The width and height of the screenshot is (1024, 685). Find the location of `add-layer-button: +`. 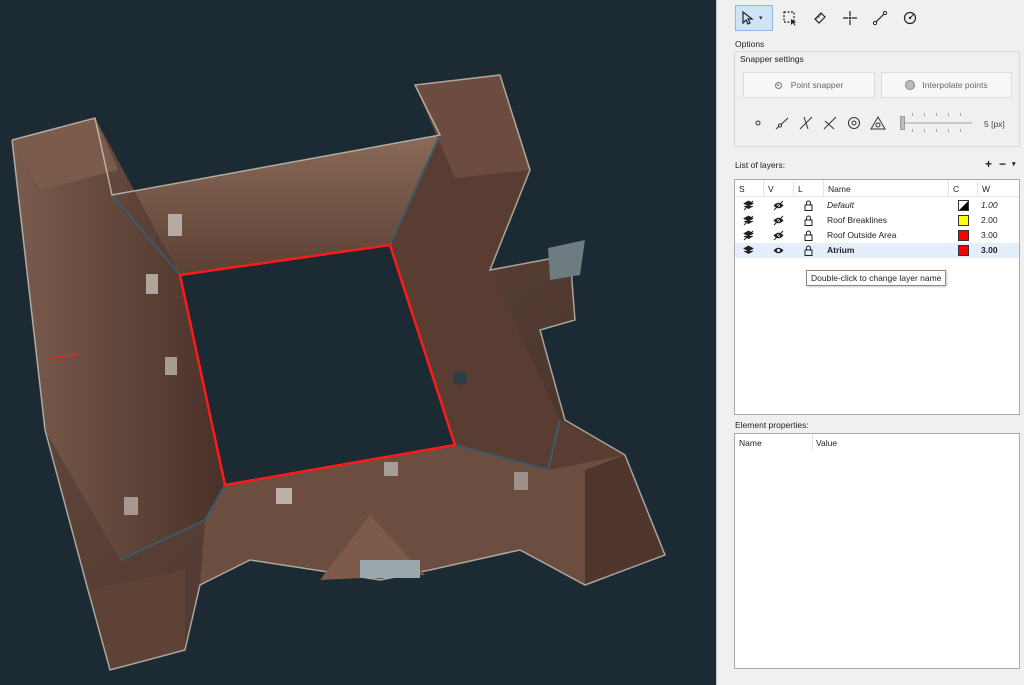

add-layer-button: + is located at coordinates (988, 164).